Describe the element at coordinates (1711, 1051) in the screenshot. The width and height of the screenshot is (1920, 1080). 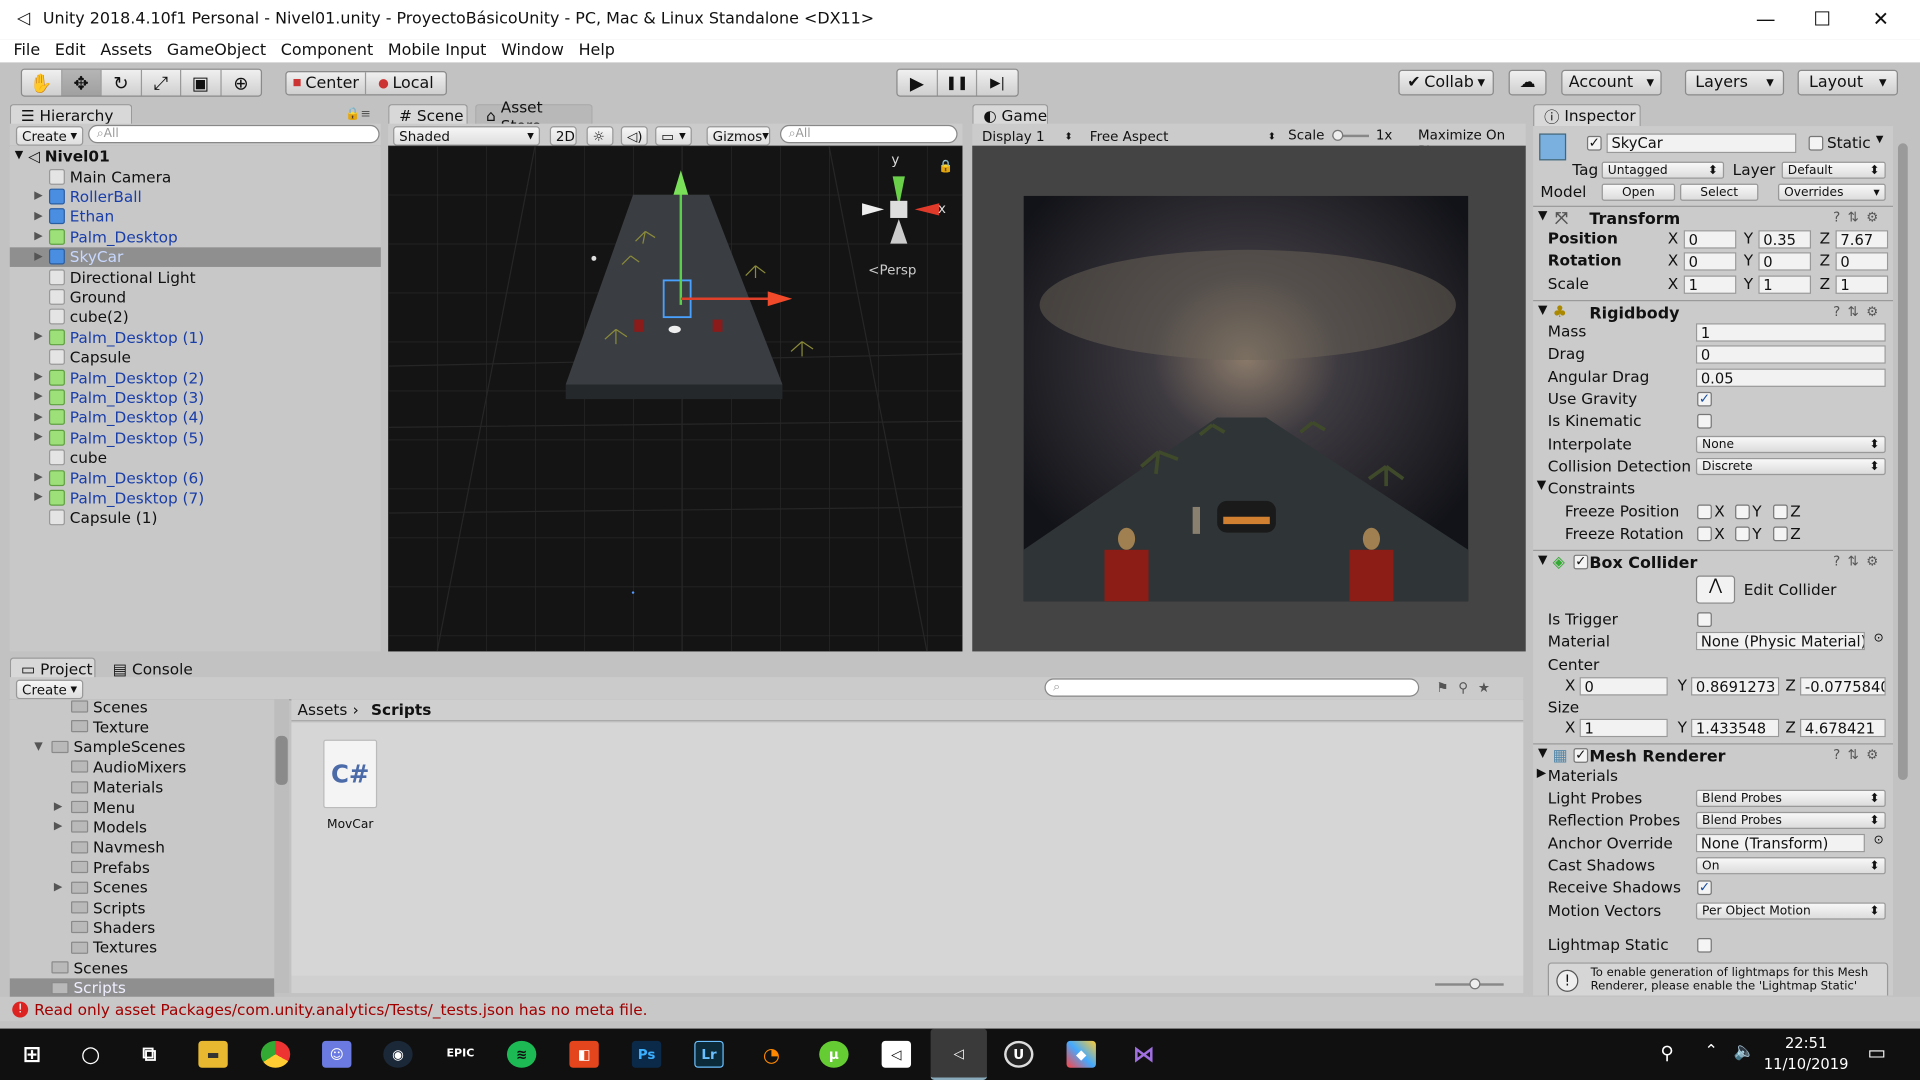
I see `tray-chevron-icon: ⌃` at that location.